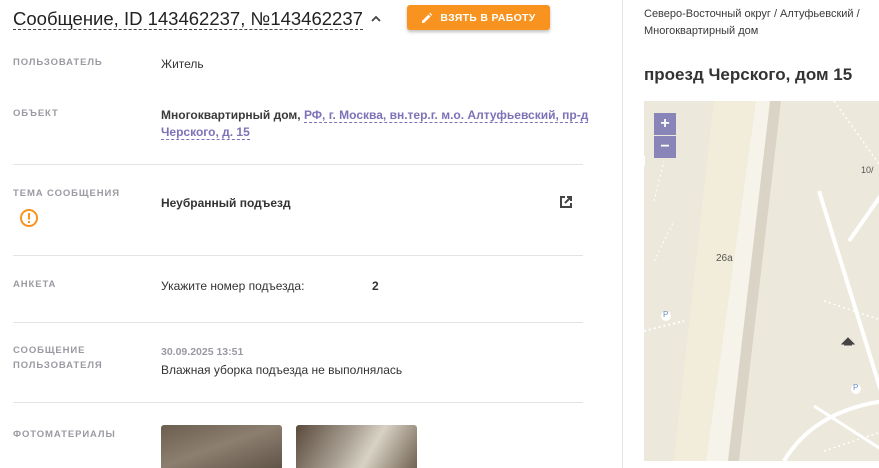 The image size is (879, 468). What do you see at coordinates (488, 17) in the screenshot?
I see `take-to-work-label: ВЗЯТЬ В РАБОТУ` at bounding box center [488, 17].